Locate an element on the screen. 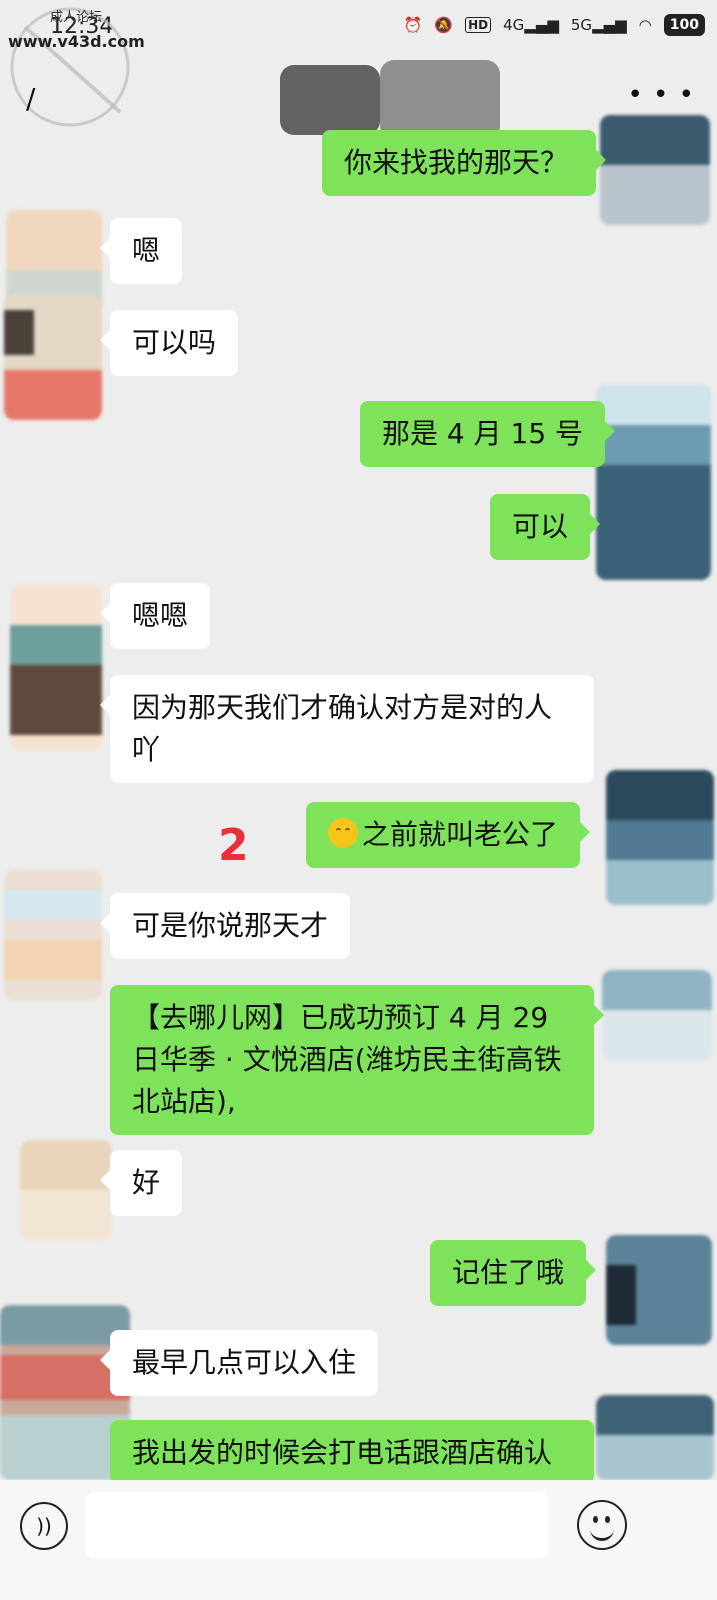 This screenshot has height=1600, width=717. signal-5g-label: 5G is located at coordinates (581, 25).